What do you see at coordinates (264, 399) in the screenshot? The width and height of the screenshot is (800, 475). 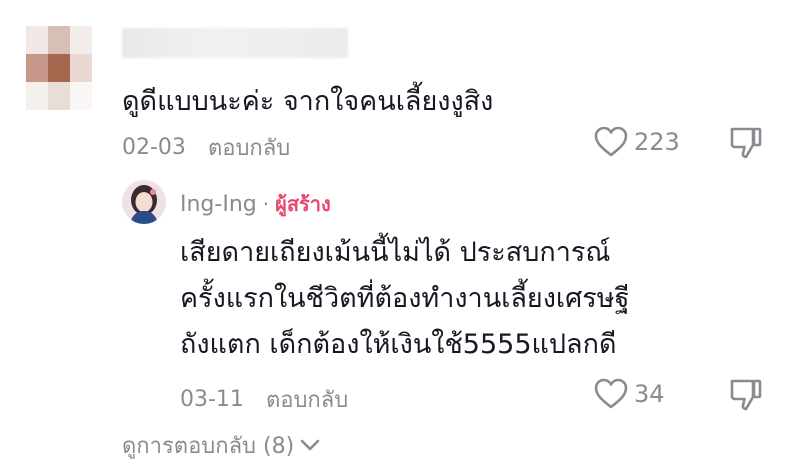 I see `reply-meta: 03-11 ตอบกลับ` at bounding box center [264, 399].